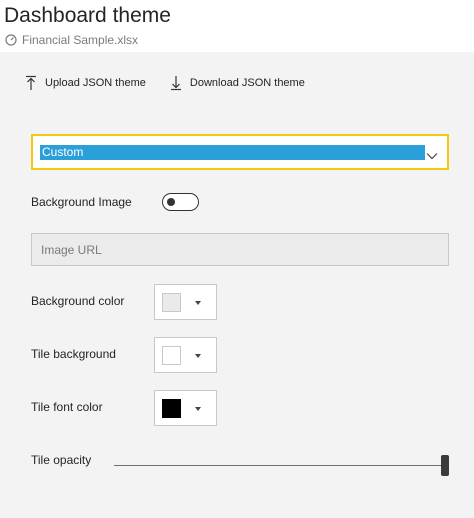 This screenshot has width=474, height=518. I want to click on theme-file-actions: Upload JSON theme Download JSON theme, so click(165, 83).